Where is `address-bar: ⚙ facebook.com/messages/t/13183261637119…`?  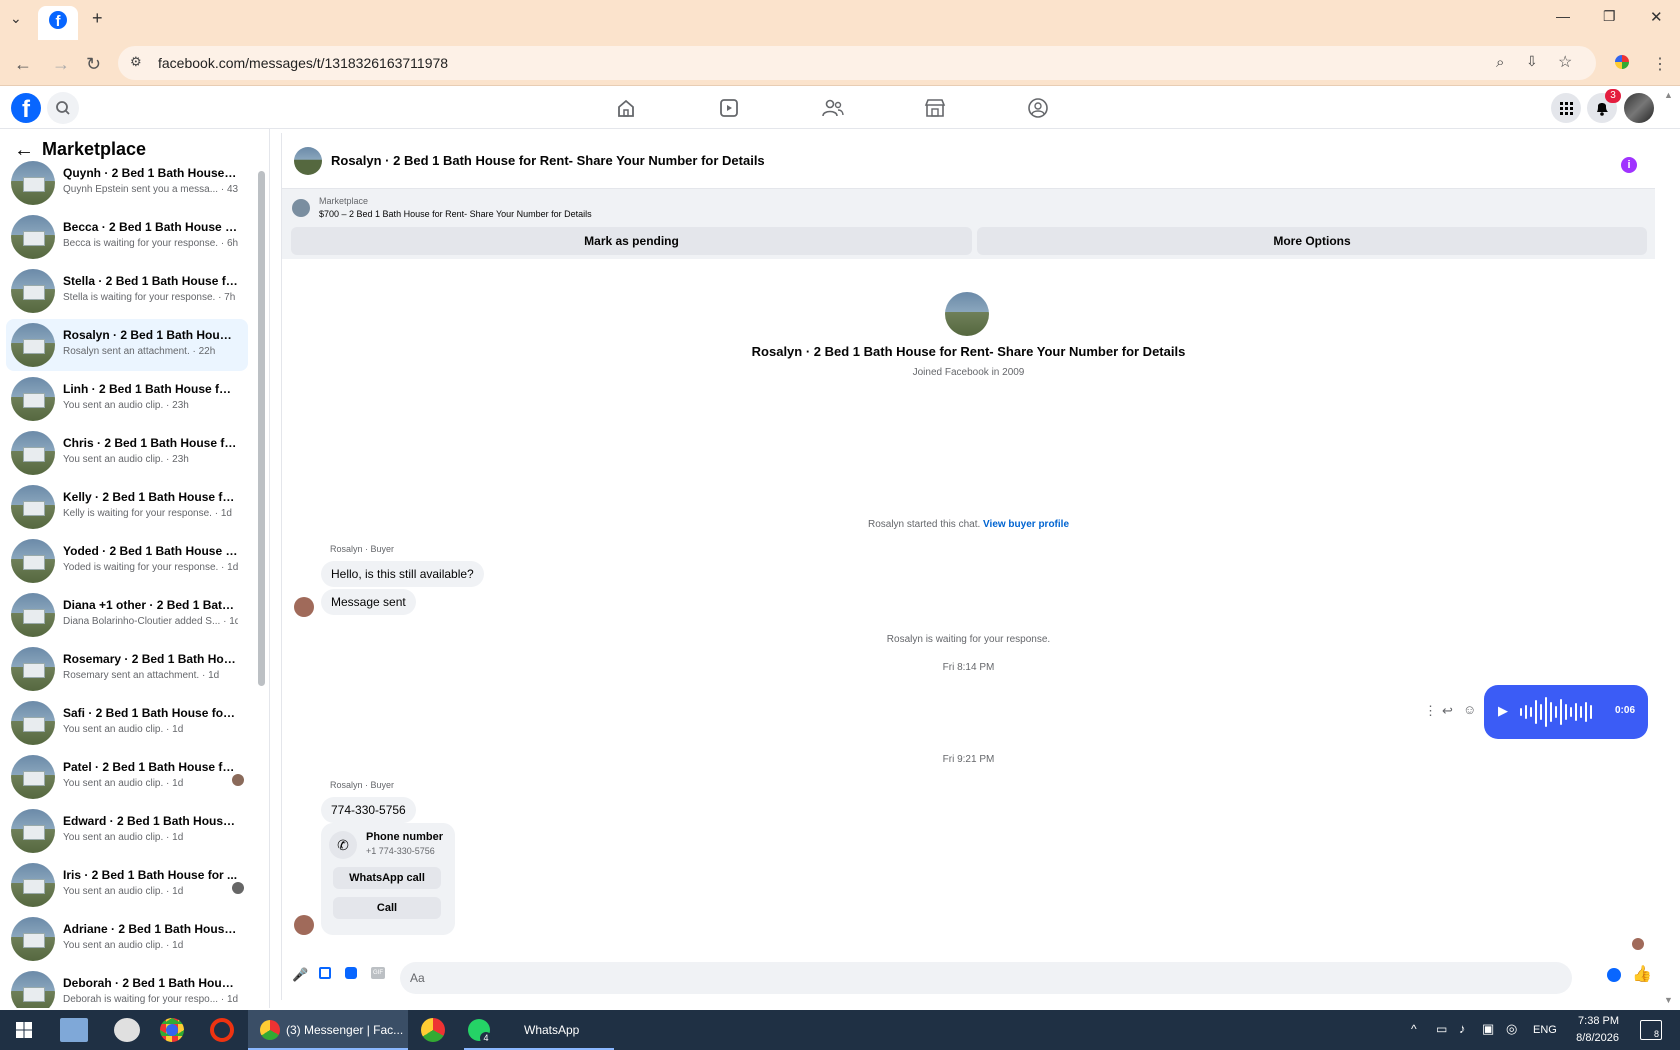
address-bar: ⚙ facebook.com/messages/t/13183261637119… is located at coordinates (857, 63).